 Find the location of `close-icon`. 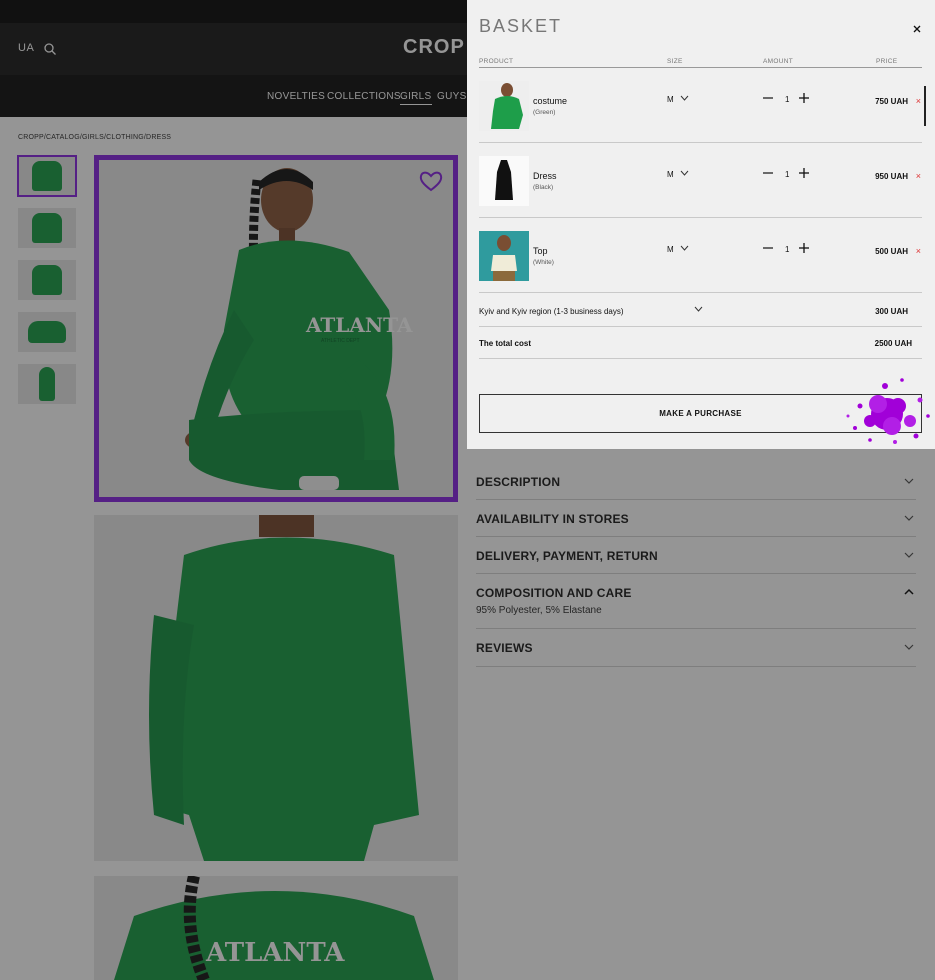

close-icon is located at coordinates (917, 29).